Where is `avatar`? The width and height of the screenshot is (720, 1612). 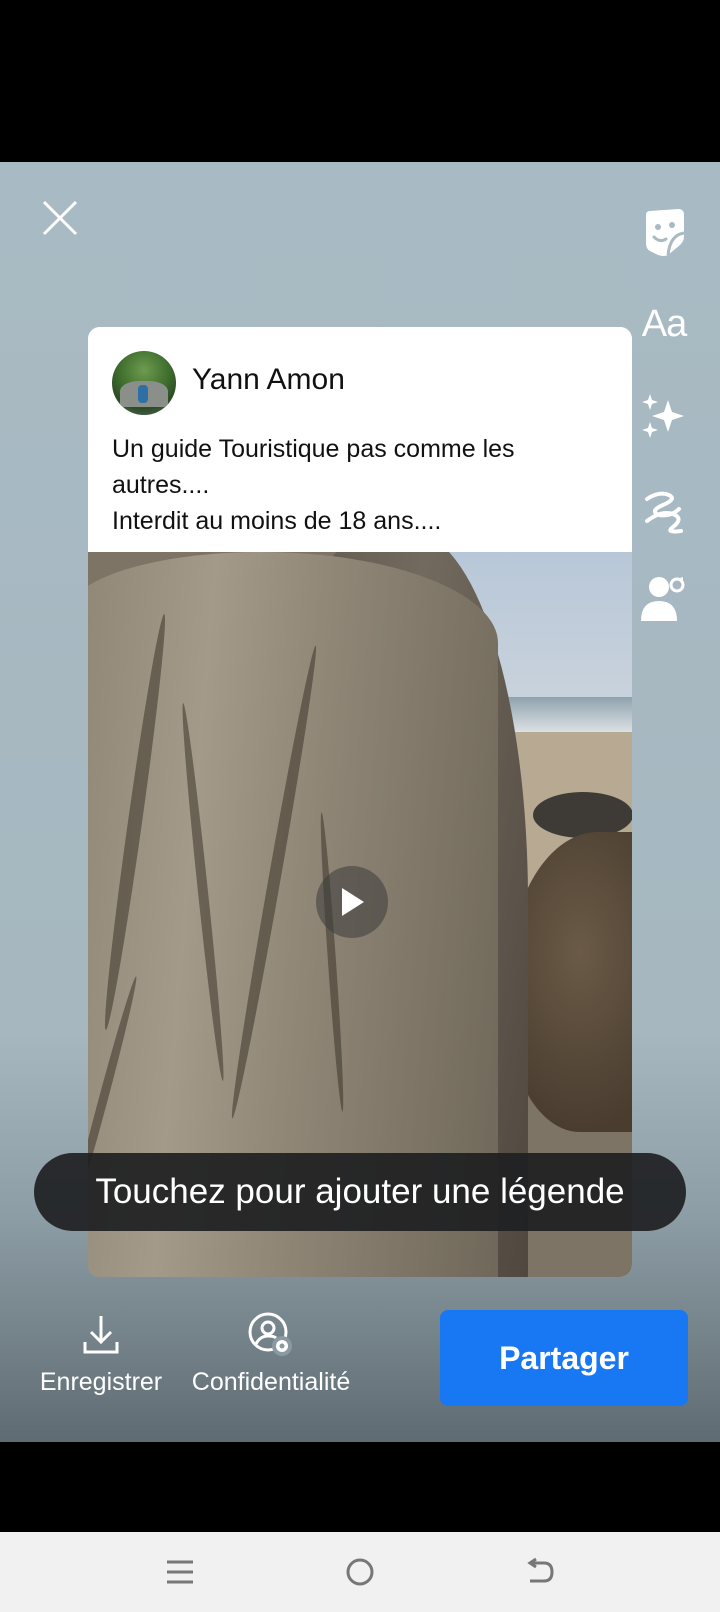 avatar is located at coordinates (144, 383).